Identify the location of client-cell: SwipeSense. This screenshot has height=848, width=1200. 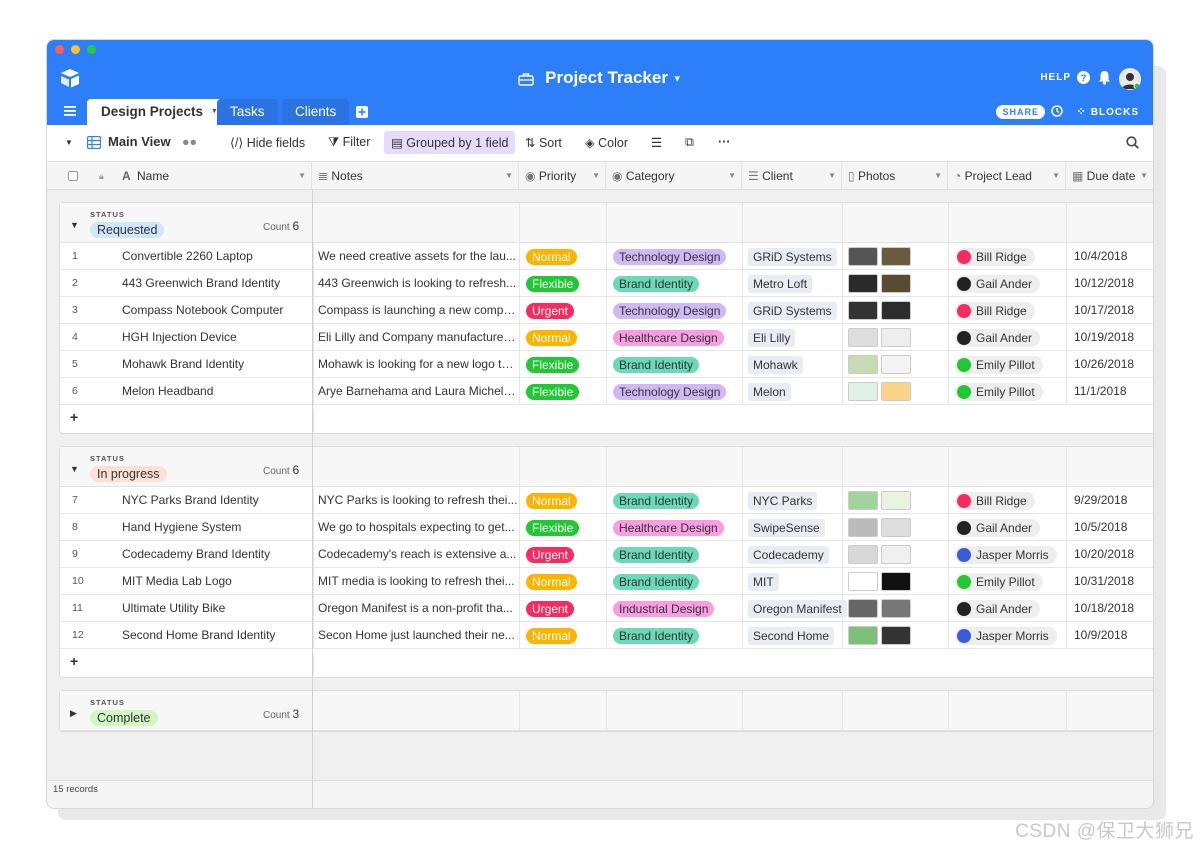
(786, 527).